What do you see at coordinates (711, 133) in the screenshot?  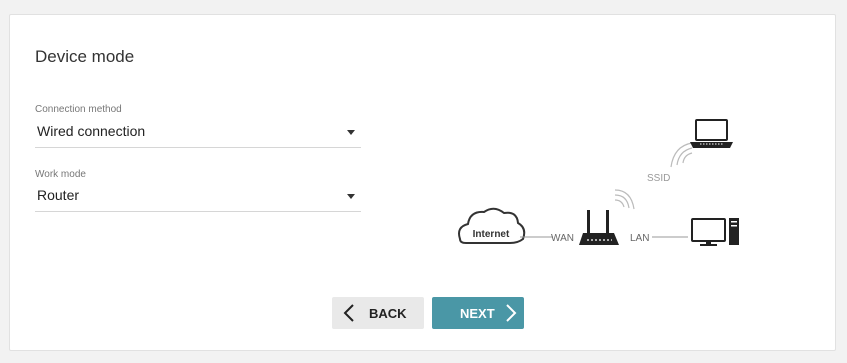 I see `laptop-icon` at bounding box center [711, 133].